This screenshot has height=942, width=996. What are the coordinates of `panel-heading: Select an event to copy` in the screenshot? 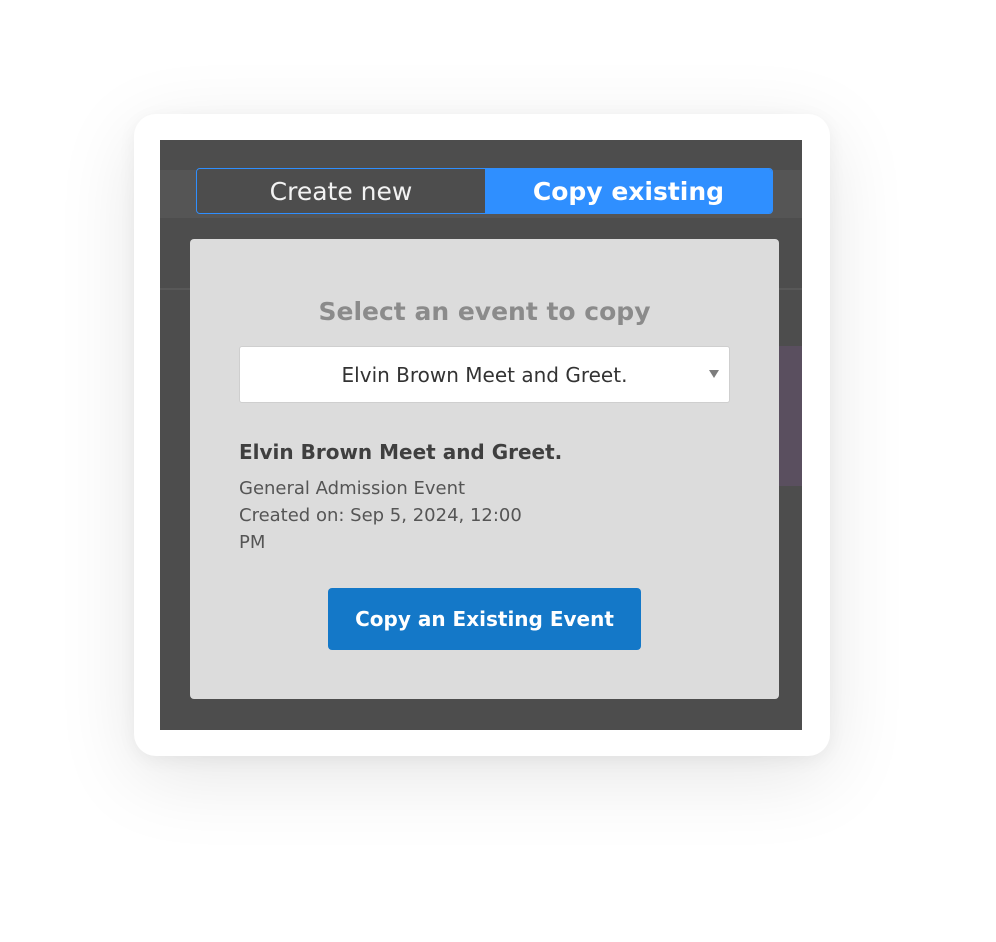 It's located at (484, 311).